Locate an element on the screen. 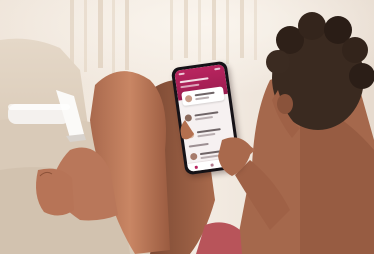 This screenshot has width=374, height=254. hand-overlay is located at coordinates (216, 148).